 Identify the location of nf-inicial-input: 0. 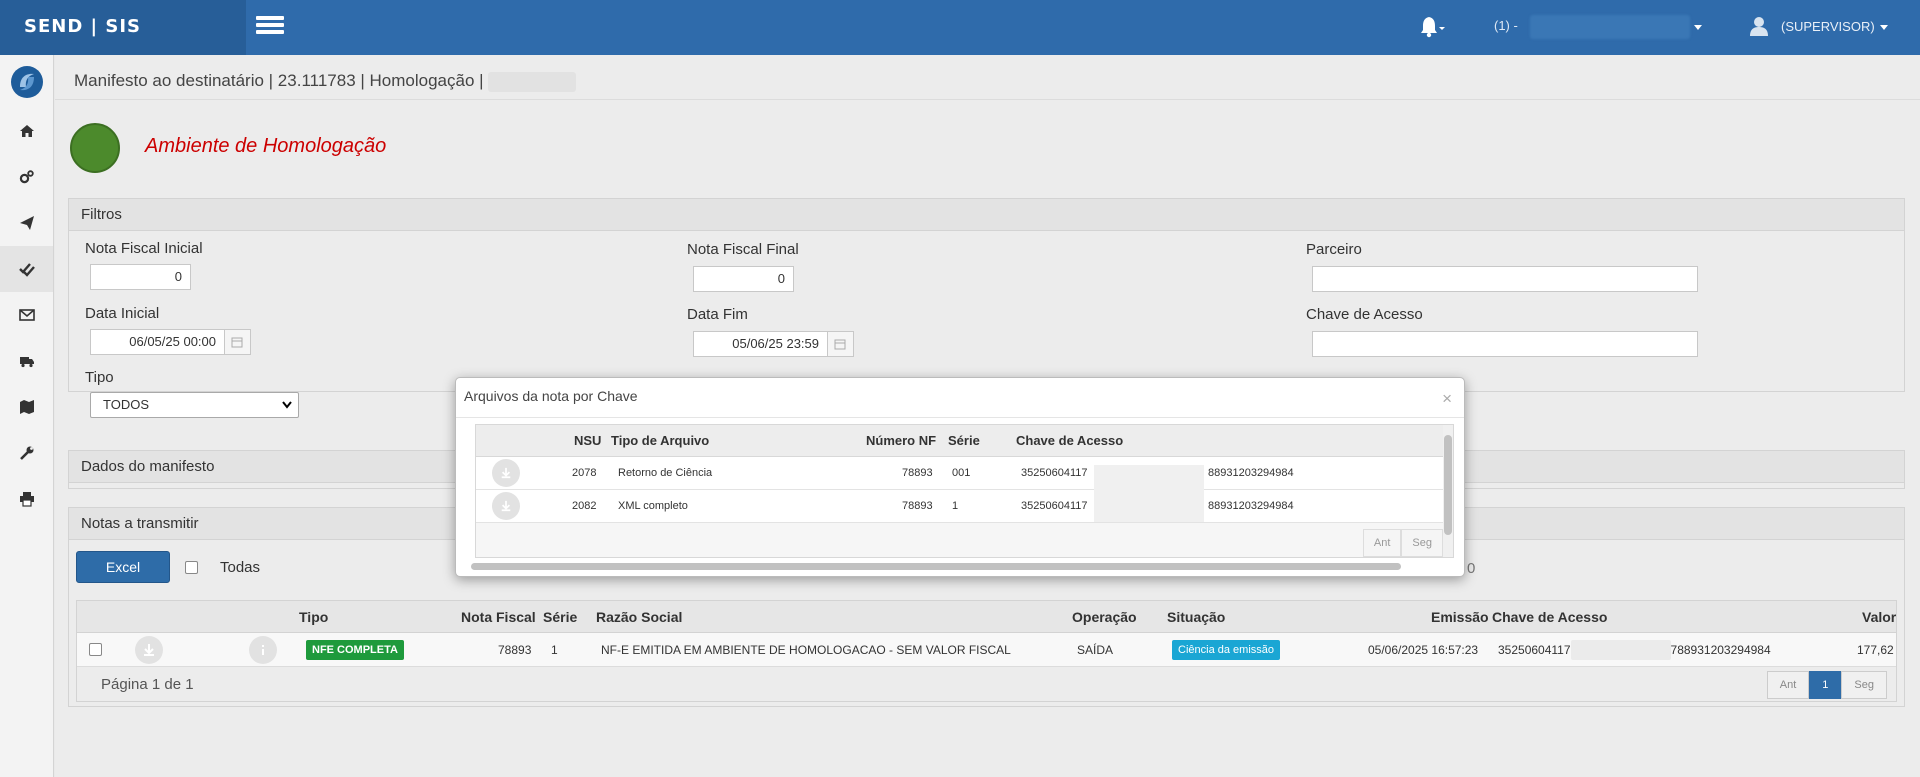
(140, 277).